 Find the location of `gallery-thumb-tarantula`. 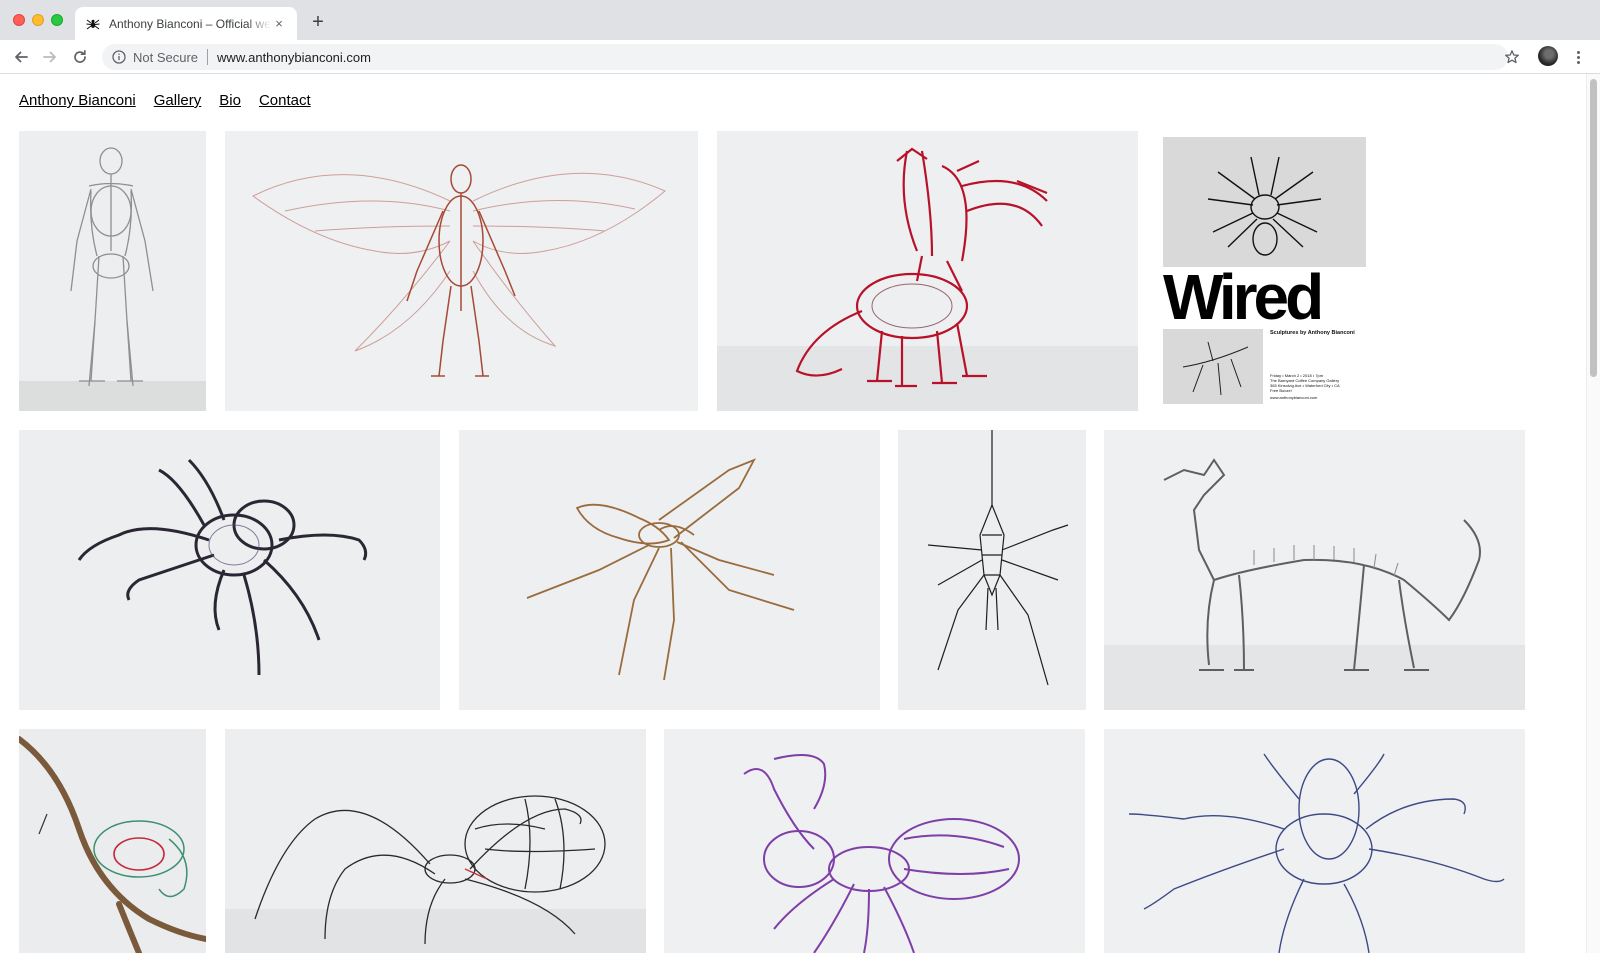

gallery-thumb-tarantula is located at coordinates (435, 841).